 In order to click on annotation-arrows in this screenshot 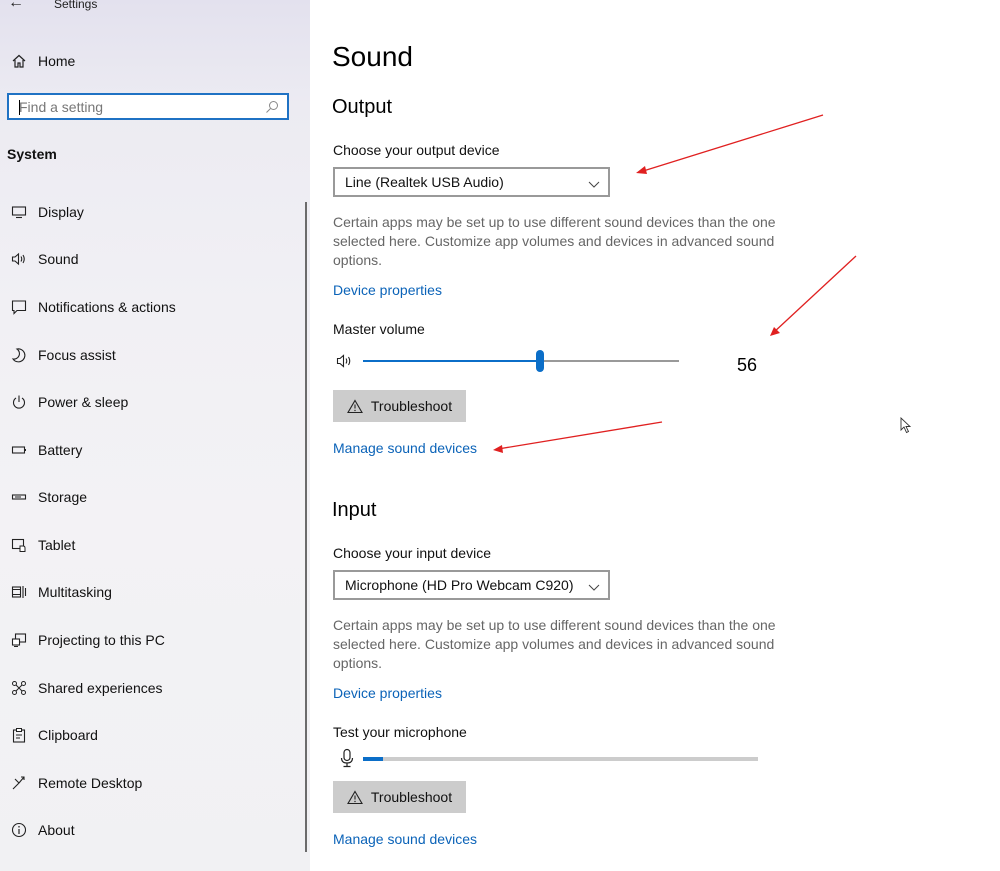, I will do `click(675, 283)`.